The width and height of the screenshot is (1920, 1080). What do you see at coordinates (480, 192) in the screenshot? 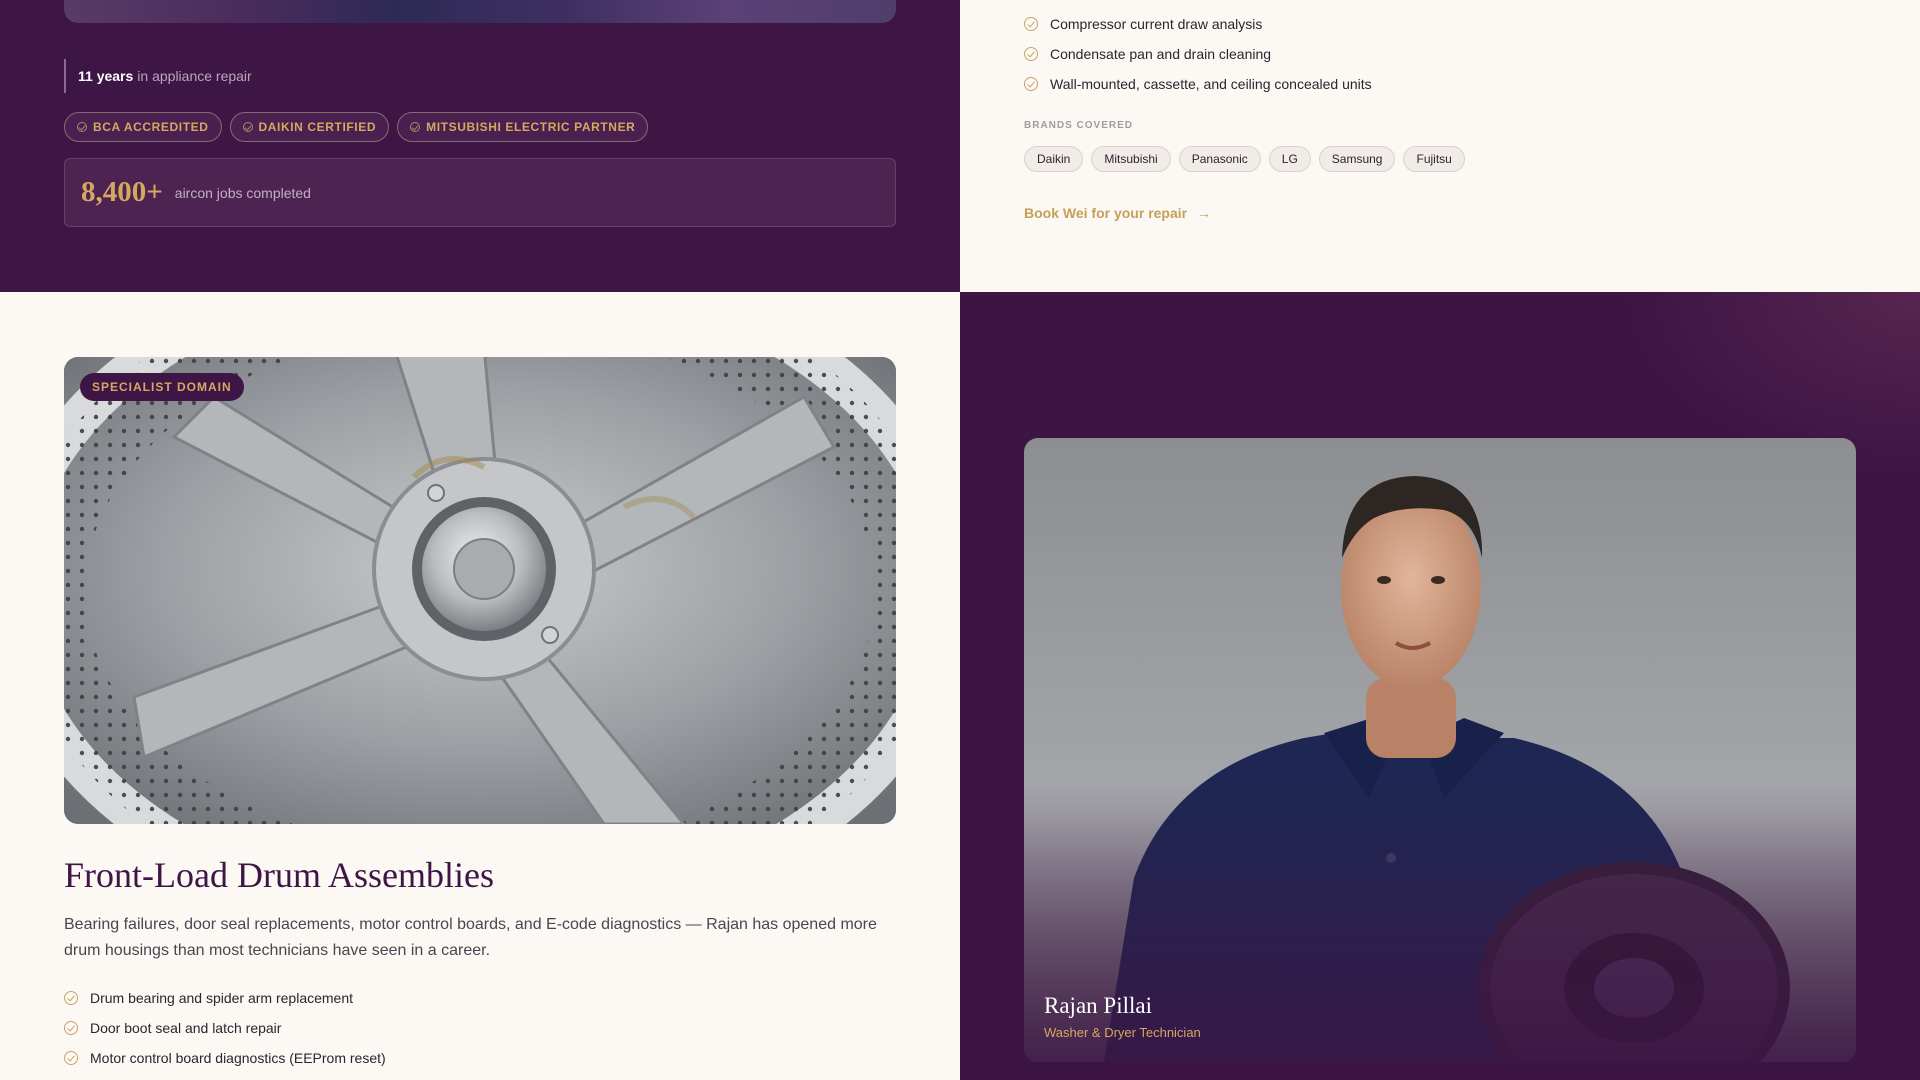
I see `jobs-stat-card: 8,400+ aircon jobs completed` at bounding box center [480, 192].